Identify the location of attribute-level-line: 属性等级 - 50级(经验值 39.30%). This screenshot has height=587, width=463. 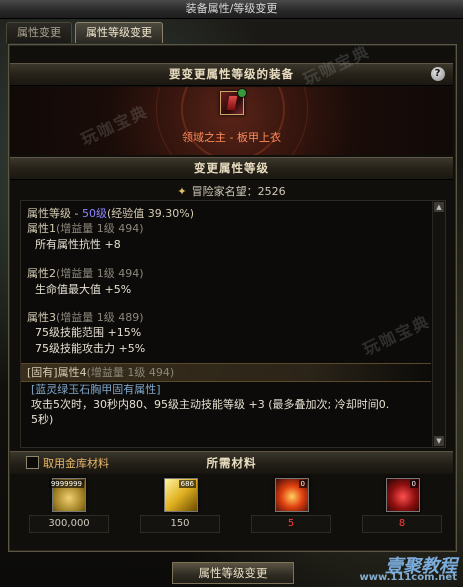
(110, 213).